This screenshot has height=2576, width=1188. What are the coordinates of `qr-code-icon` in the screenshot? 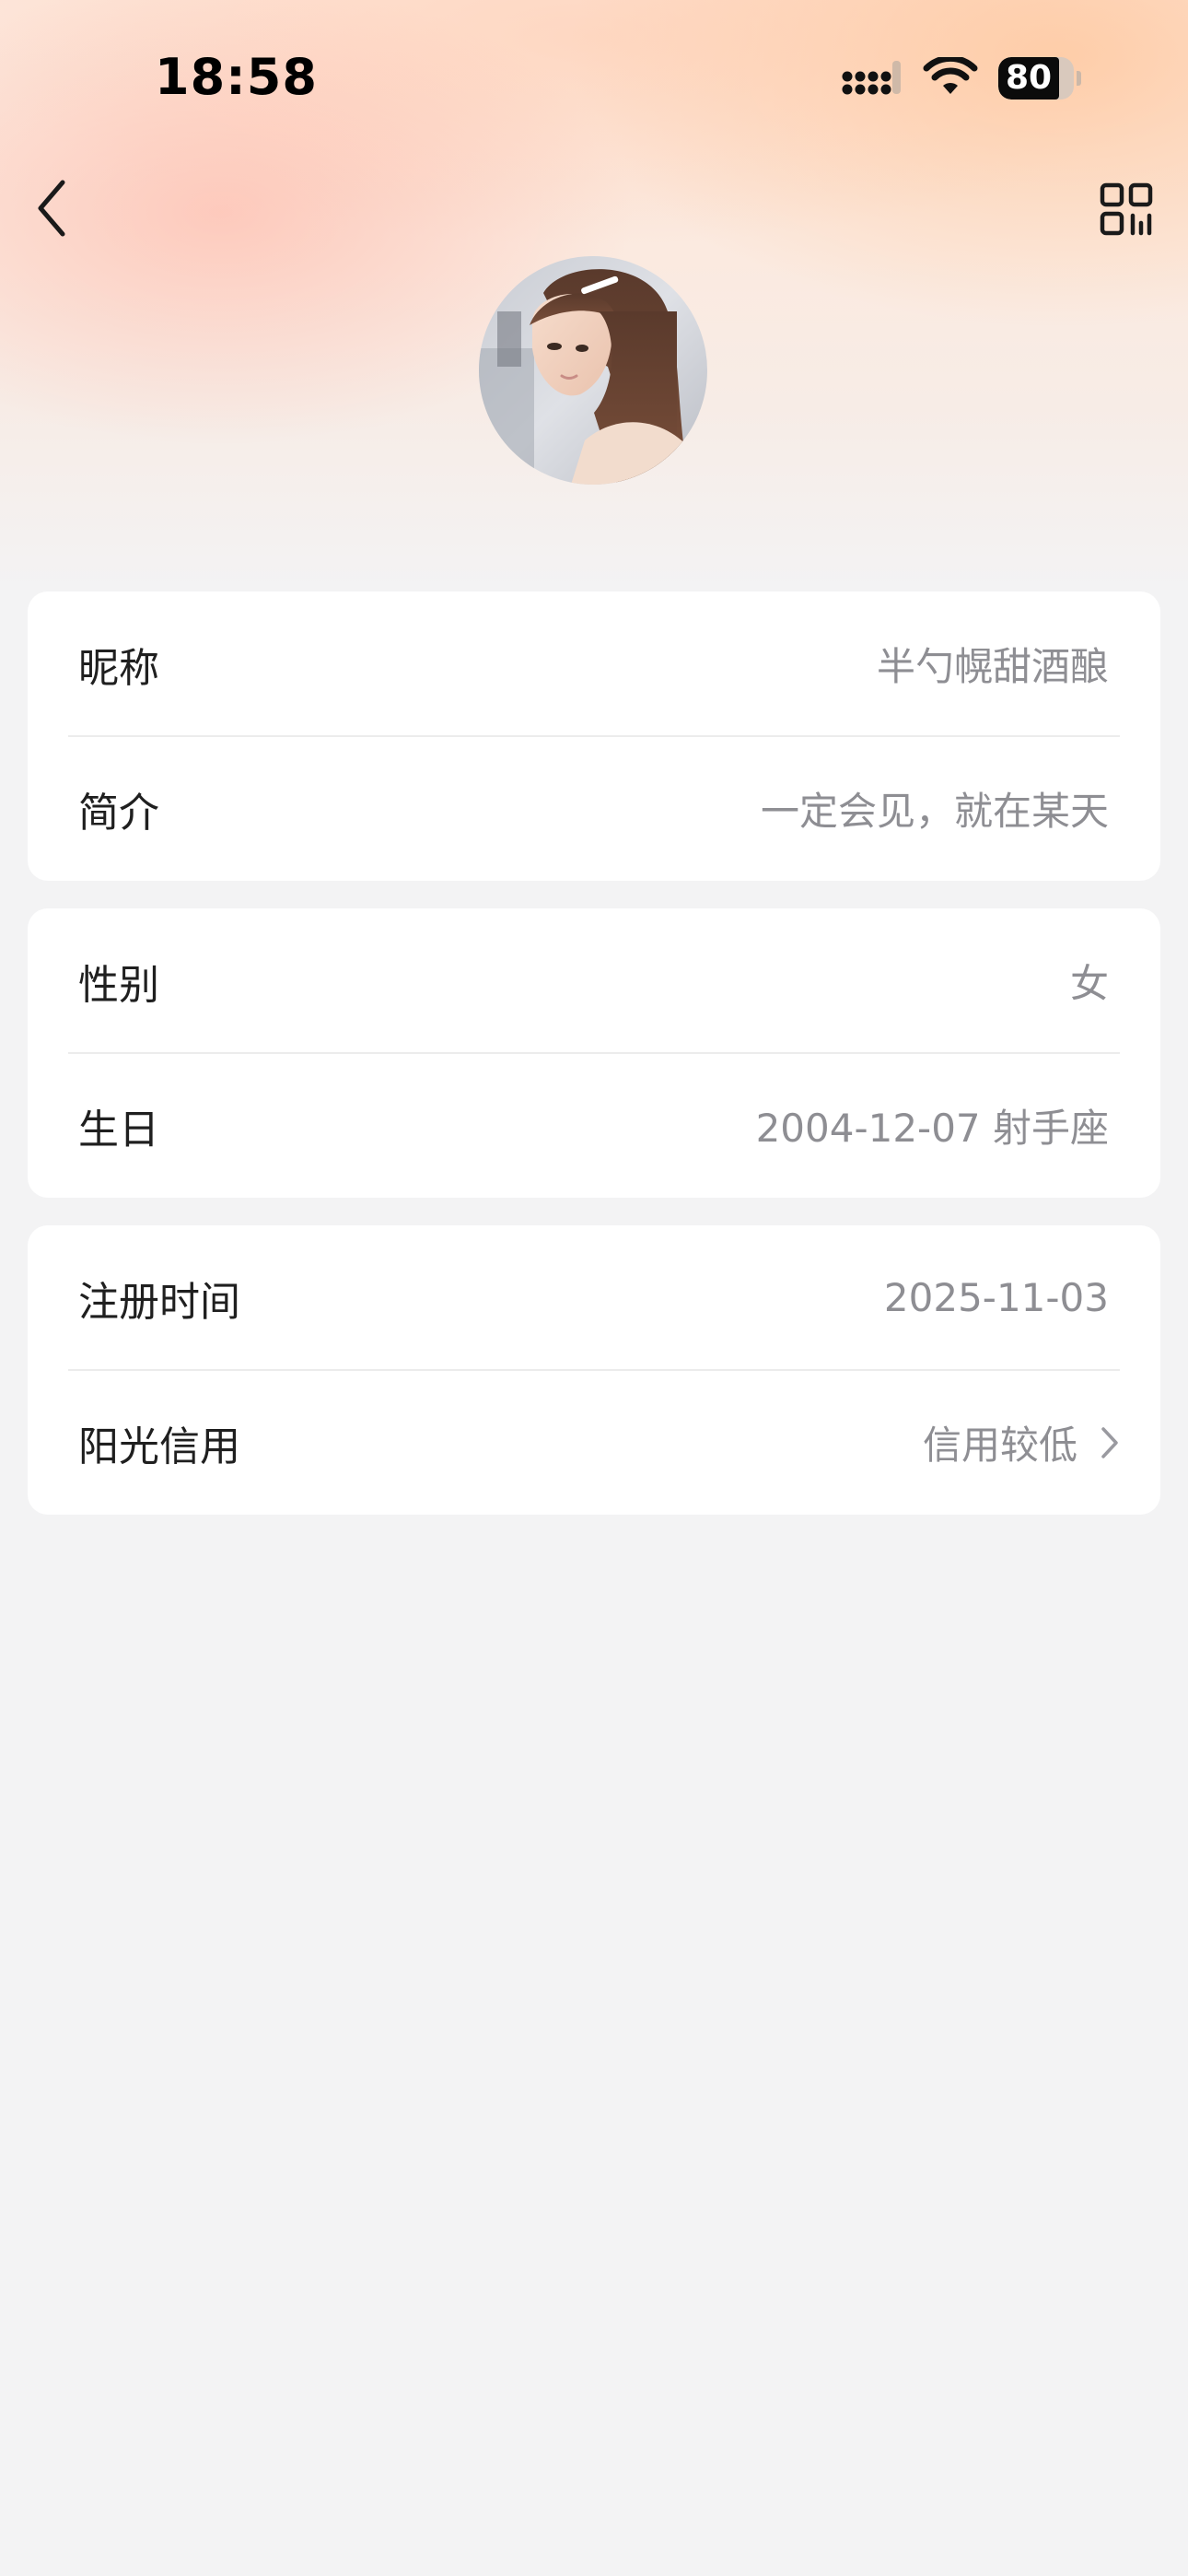 It's located at (1126, 209).